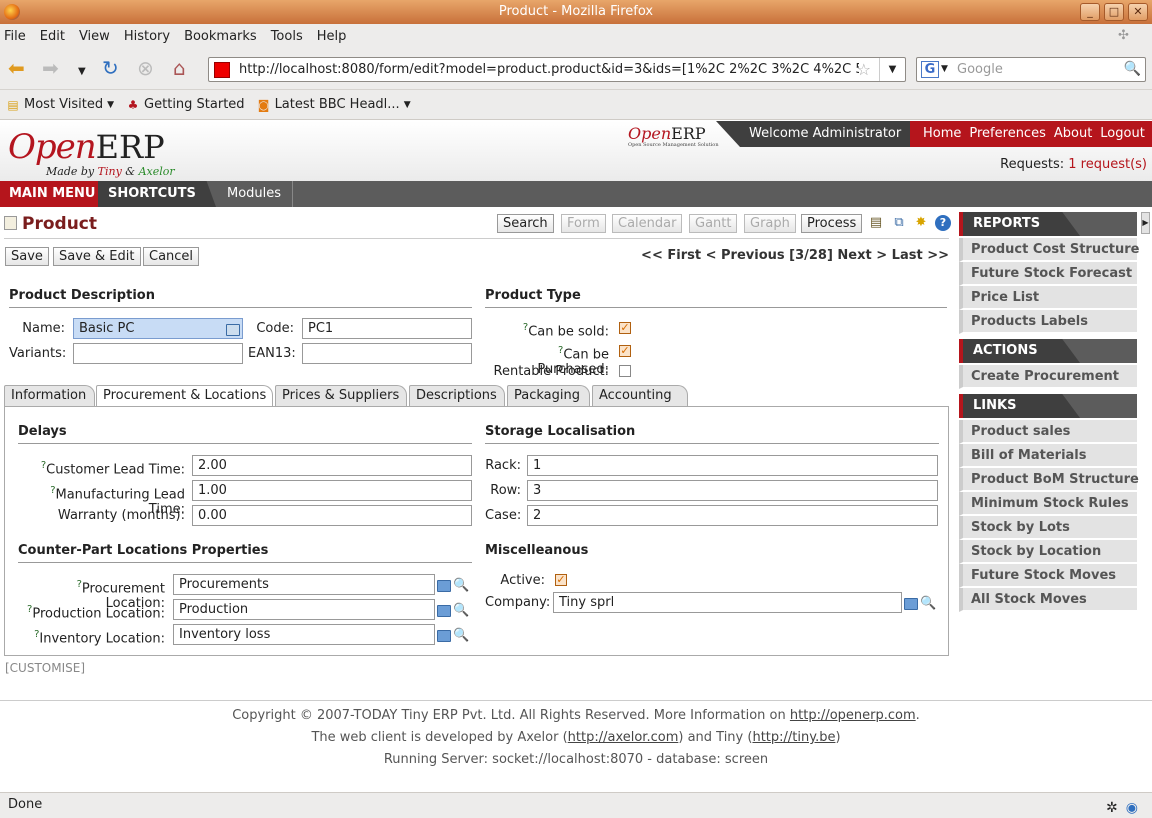  Describe the element at coordinates (184, 396) in the screenshot. I see `tab-procurement-locations: Procurement & Locations` at that location.